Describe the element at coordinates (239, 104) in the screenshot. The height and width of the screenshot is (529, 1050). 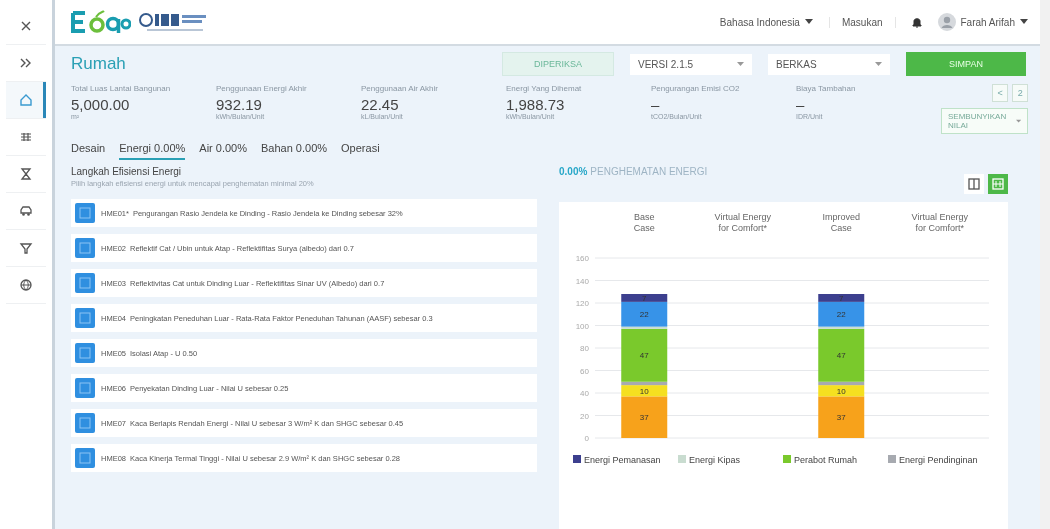
I see `metric-value: 932.19` at that location.